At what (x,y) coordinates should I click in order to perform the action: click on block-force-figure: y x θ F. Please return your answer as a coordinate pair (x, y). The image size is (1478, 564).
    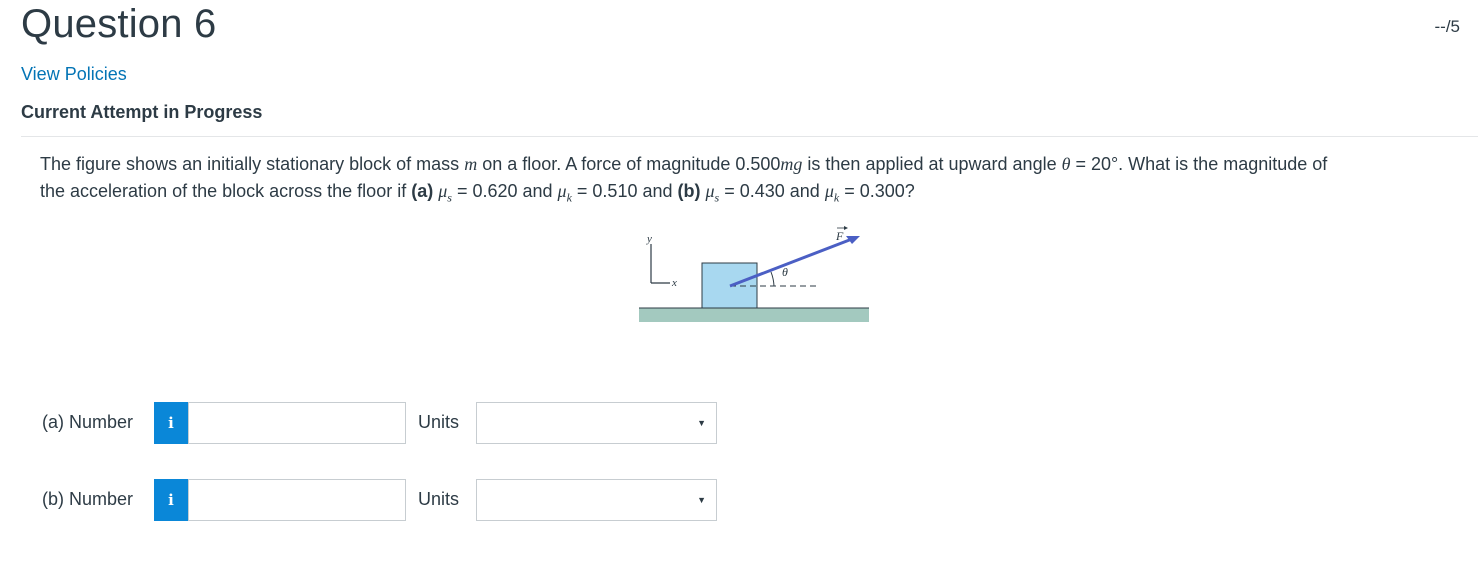
    Looking at the image, I should click on (754, 274).